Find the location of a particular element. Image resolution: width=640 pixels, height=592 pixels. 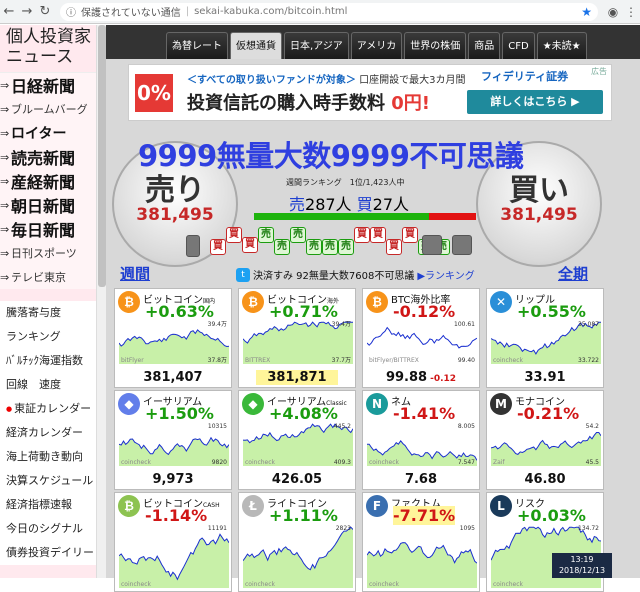

site-title: 個人投資家 ニュース is located at coordinates (48, 49).